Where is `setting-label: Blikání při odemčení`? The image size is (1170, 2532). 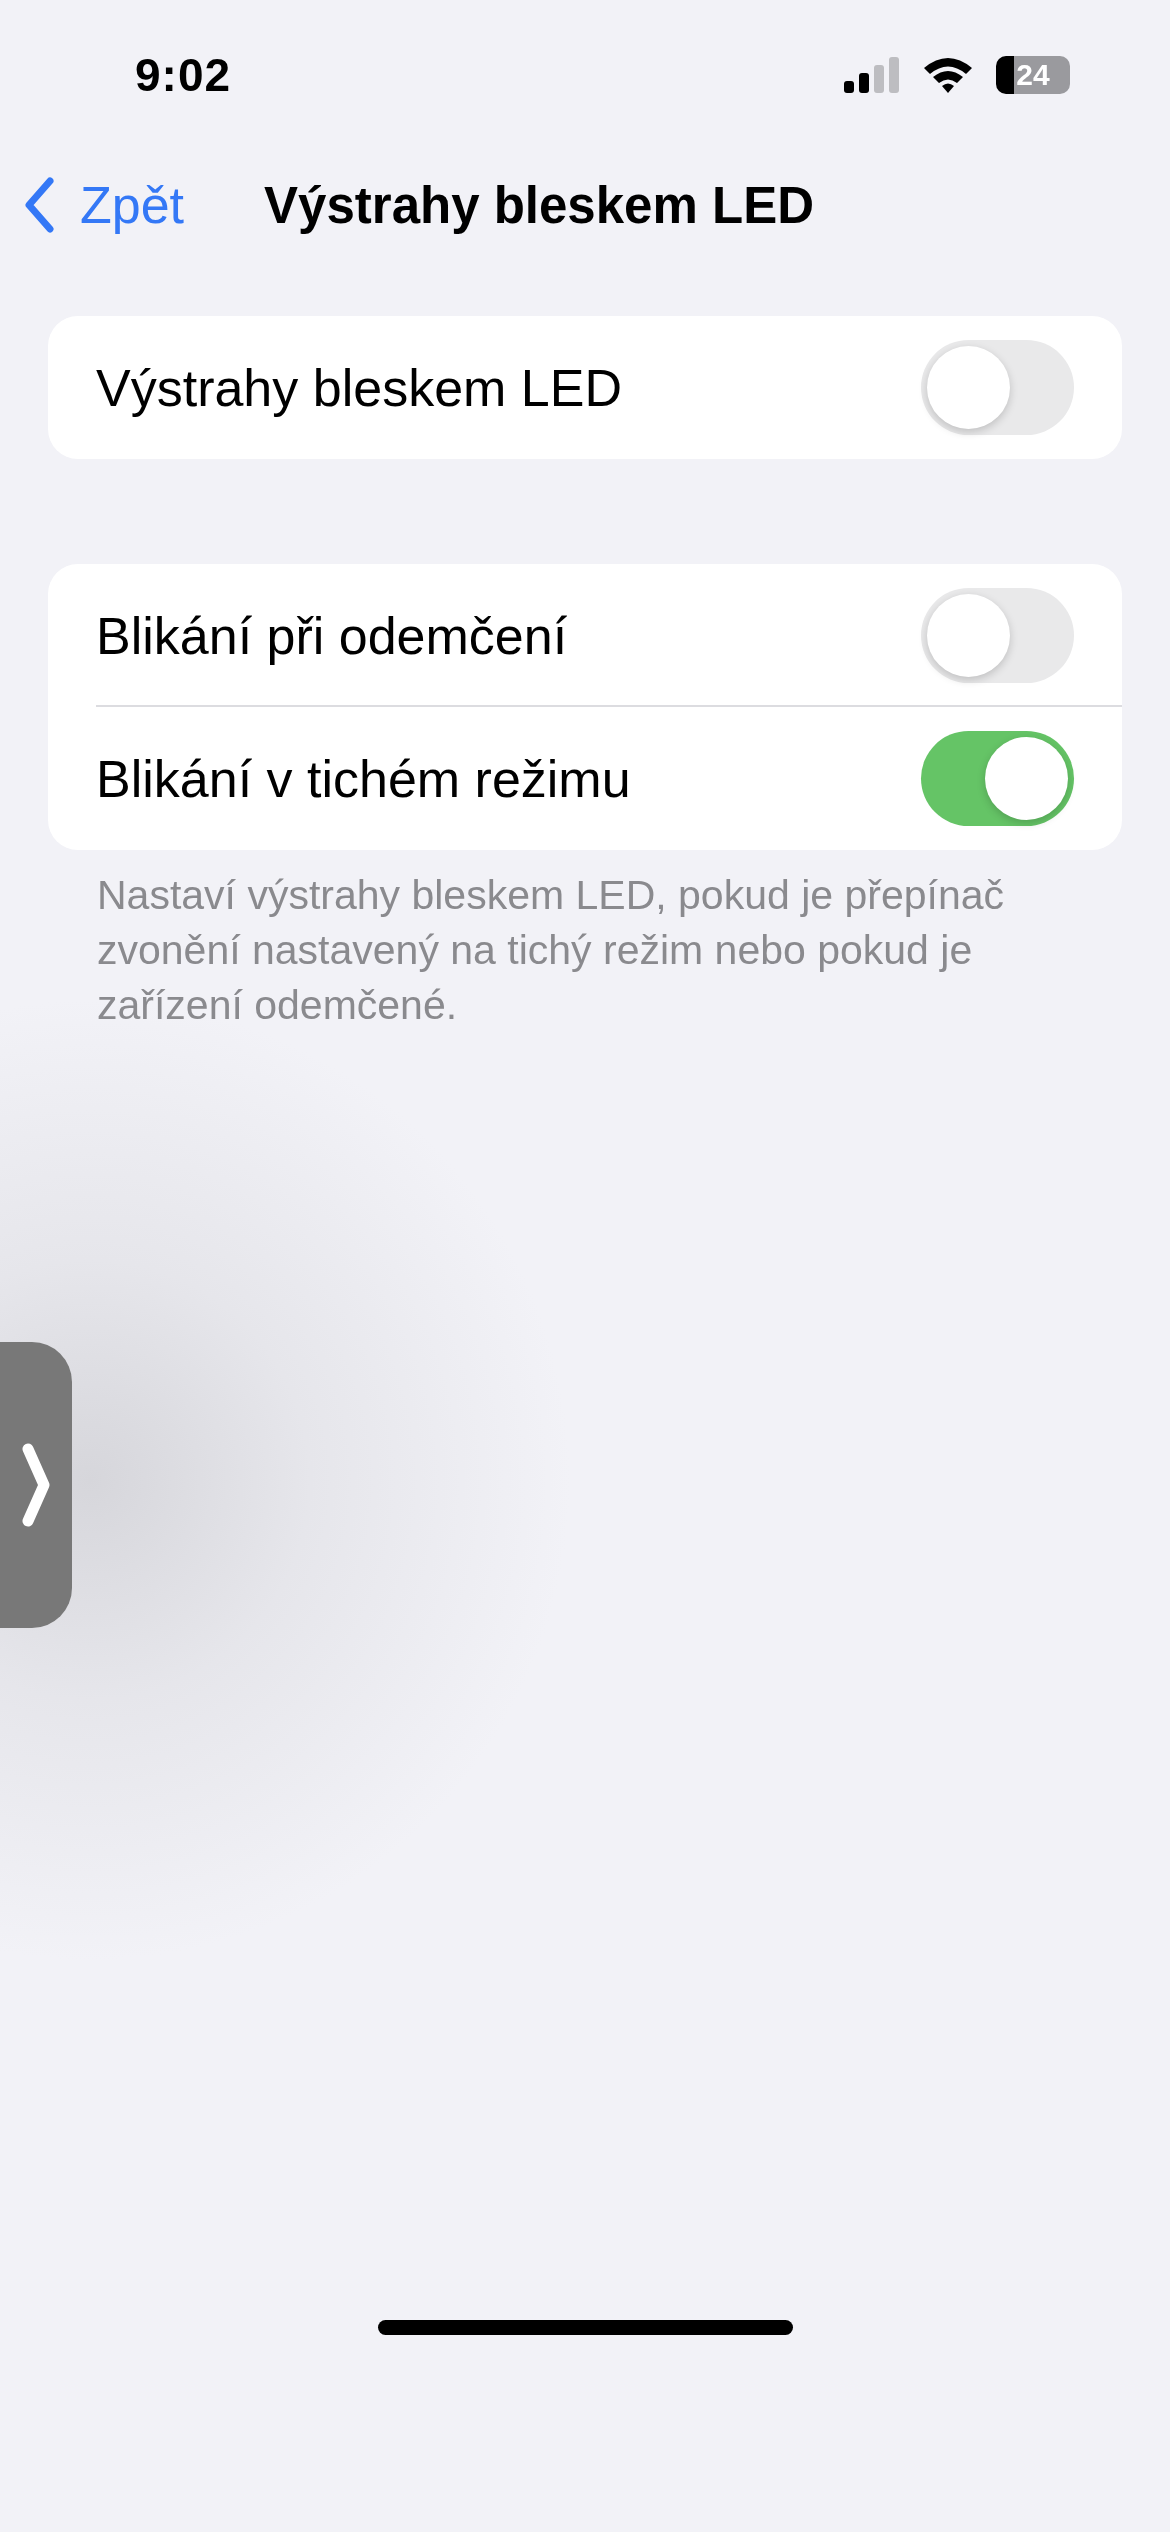
setting-label: Blikání při odemčení is located at coordinates (332, 635).